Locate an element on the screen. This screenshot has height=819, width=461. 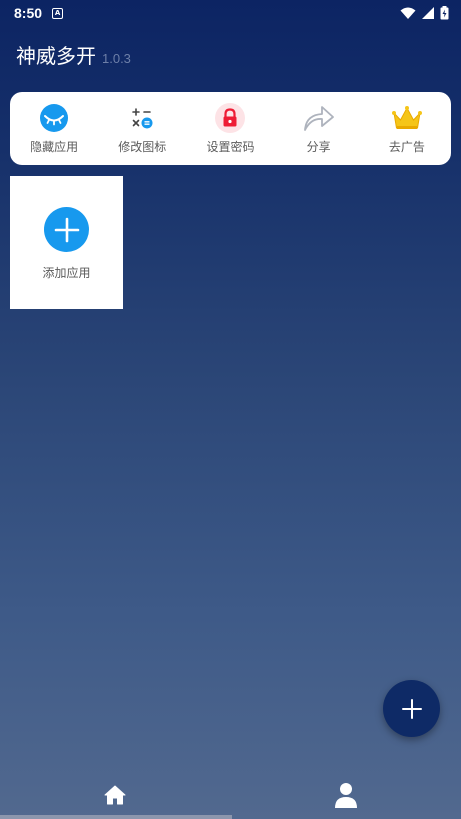
remove-ads-label: 去广告 is located at coordinates (406, 147).